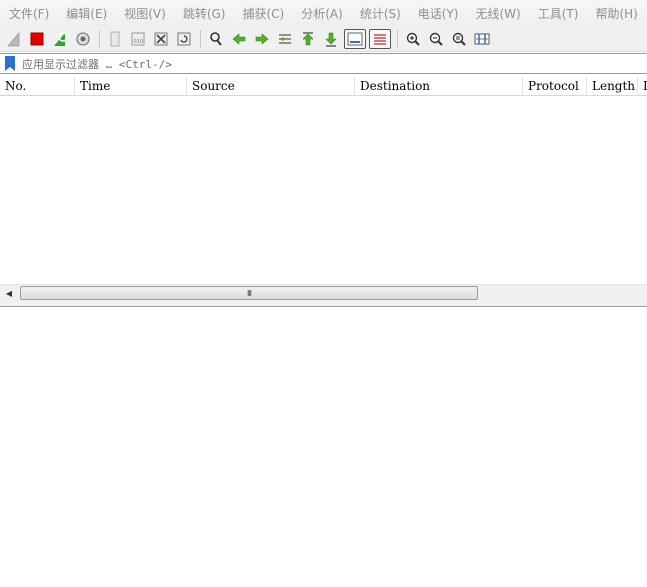 Image resolution: width=647 pixels, height=587 pixels. What do you see at coordinates (86, 13) in the screenshot?
I see `menu-edit: 编辑(E)` at bounding box center [86, 13].